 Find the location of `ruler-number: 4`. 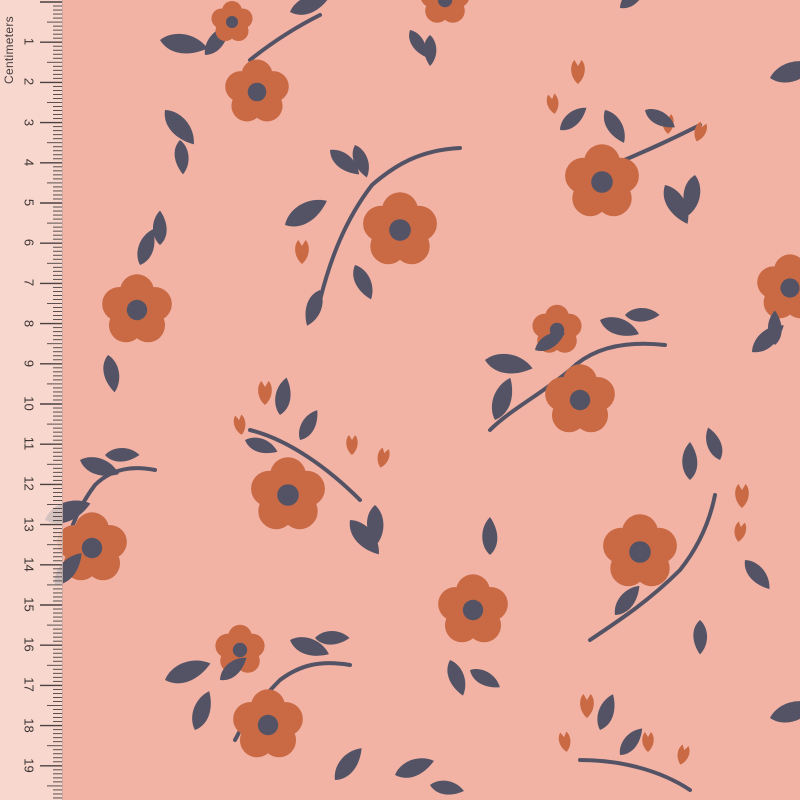

ruler-number: 4 is located at coordinates (29, 162).